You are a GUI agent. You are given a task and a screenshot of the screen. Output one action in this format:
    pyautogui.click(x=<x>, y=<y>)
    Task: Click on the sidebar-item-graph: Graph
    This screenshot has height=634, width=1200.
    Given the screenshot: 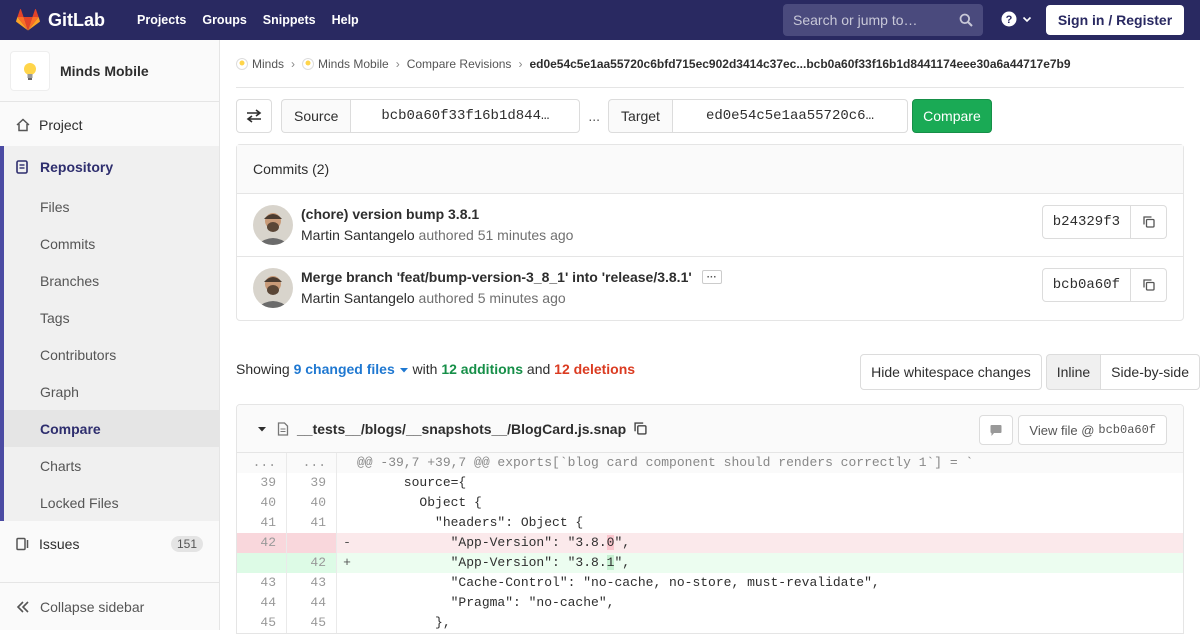 What is the action you would take?
    pyautogui.click(x=111, y=391)
    